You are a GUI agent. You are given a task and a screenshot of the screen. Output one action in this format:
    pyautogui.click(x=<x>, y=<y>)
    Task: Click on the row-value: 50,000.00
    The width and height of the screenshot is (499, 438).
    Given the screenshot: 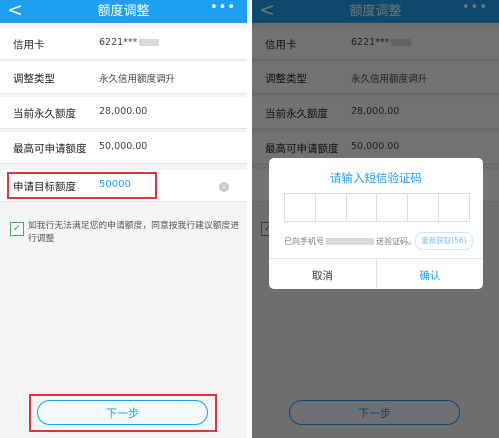 What is the action you would take?
    pyautogui.click(x=123, y=146)
    